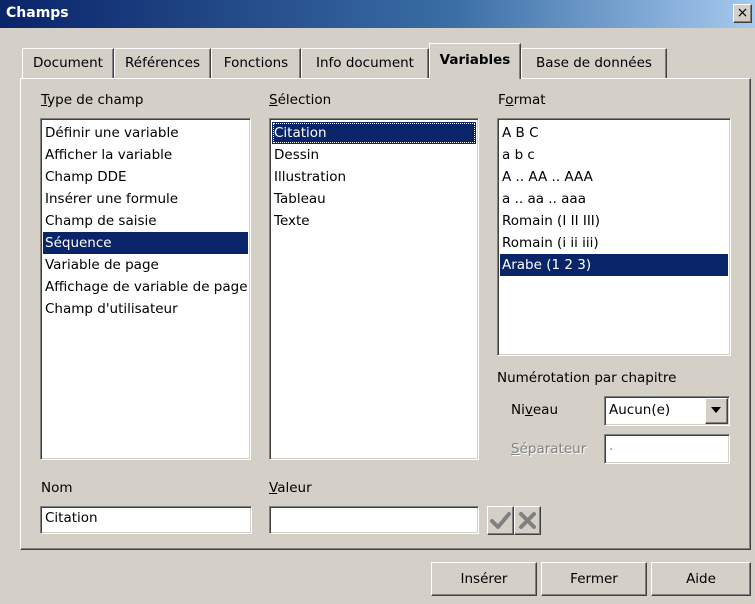 The width and height of the screenshot is (755, 604). What do you see at coordinates (587, 378) in the screenshot?
I see `chapter-numbering-title: Numérotation par chapitre` at bounding box center [587, 378].